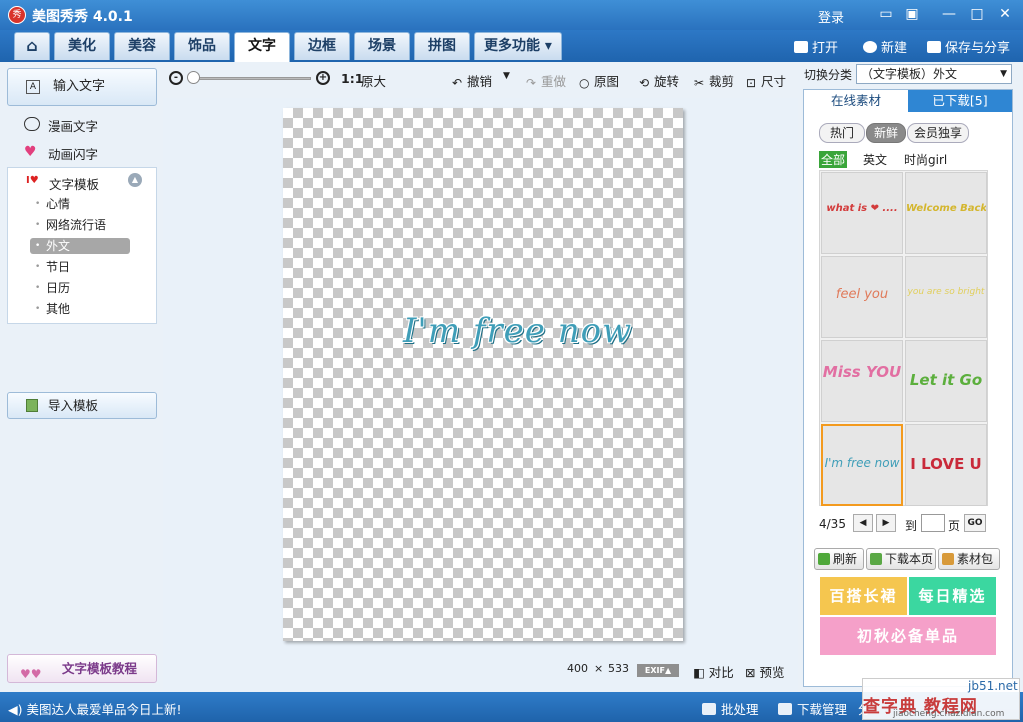 The height and width of the screenshot is (722, 1023). Describe the element at coordinates (842, 133) in the screenshot. I see `filter-hot: 热门` at that location.